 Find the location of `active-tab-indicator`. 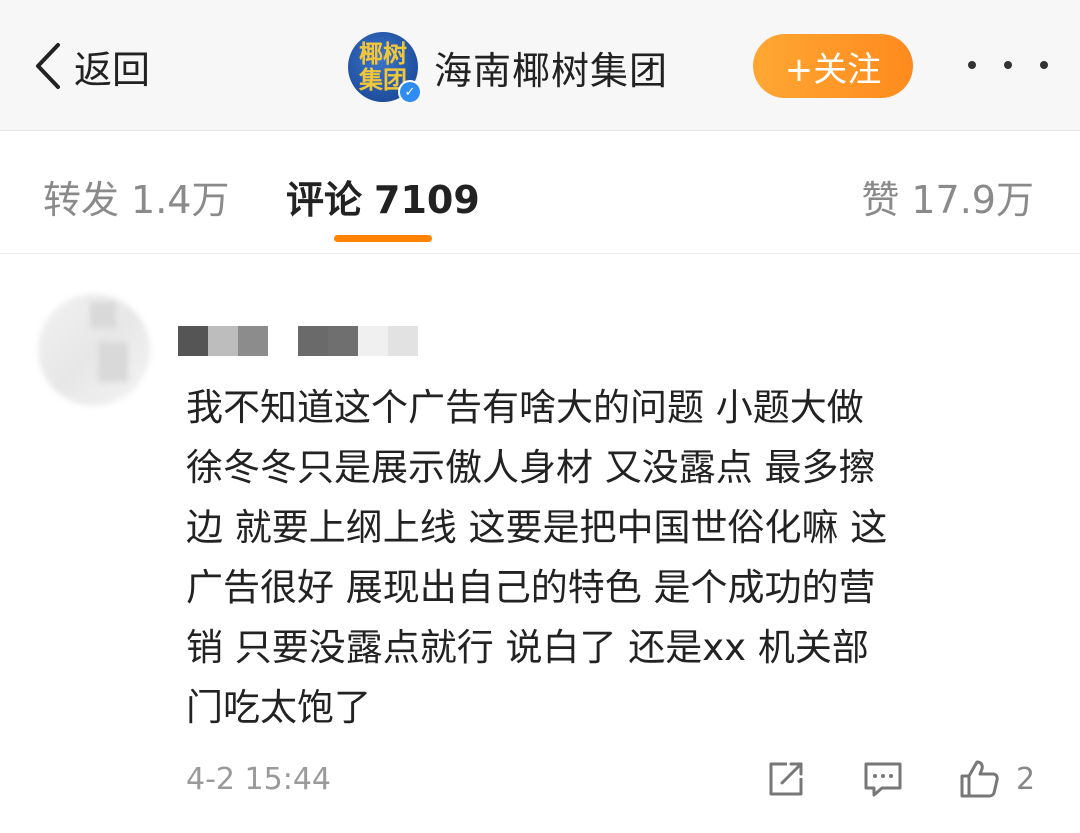

active-tab-indicator is located at coordinates (383, 238).